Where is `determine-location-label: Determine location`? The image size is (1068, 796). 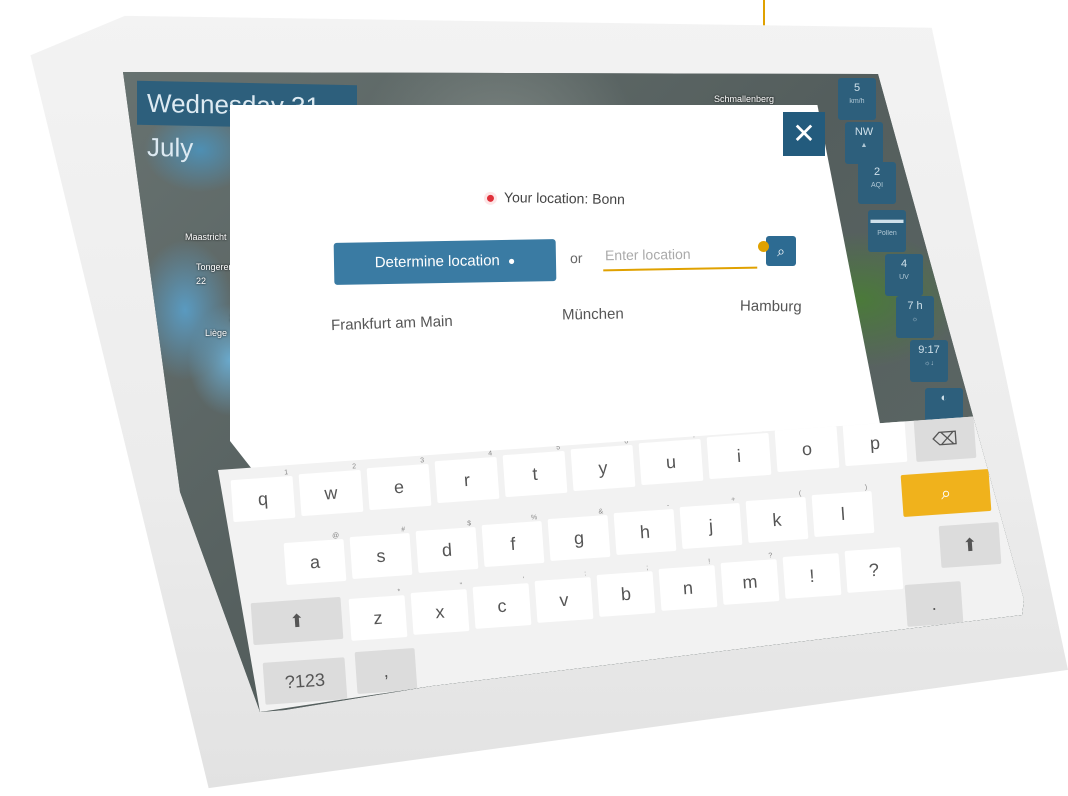
determine-location-label: Determine location is located at coordinates (437, 262).